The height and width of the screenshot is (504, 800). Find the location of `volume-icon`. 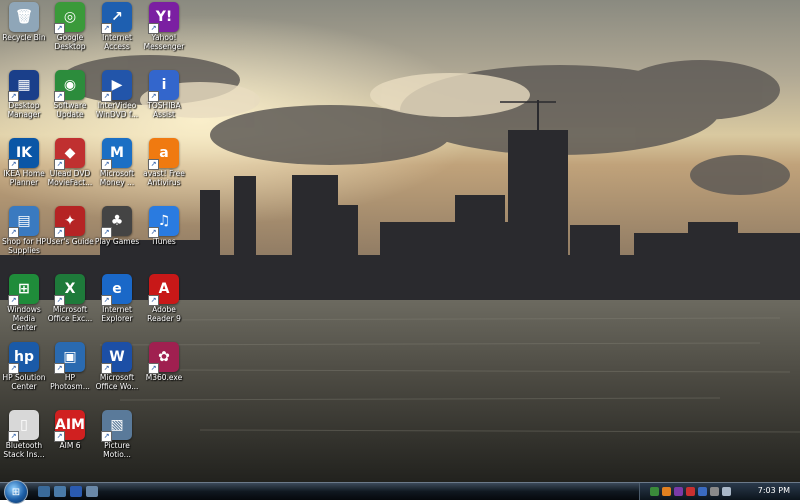

volume-icon is located at coordinates (726, 491).